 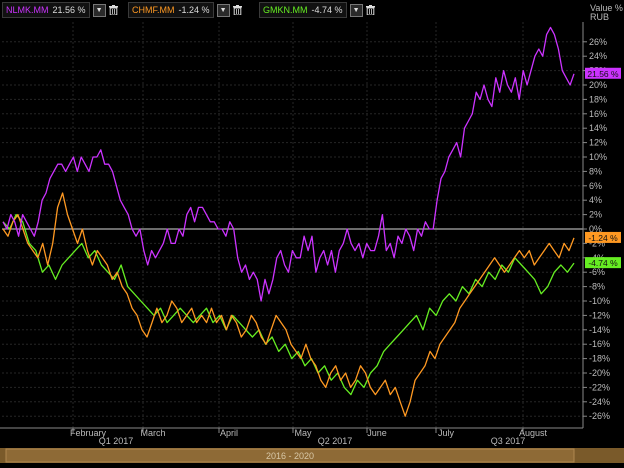 I want to click on legend-series-name: GMKN.MM, so click(x=285, y=10).